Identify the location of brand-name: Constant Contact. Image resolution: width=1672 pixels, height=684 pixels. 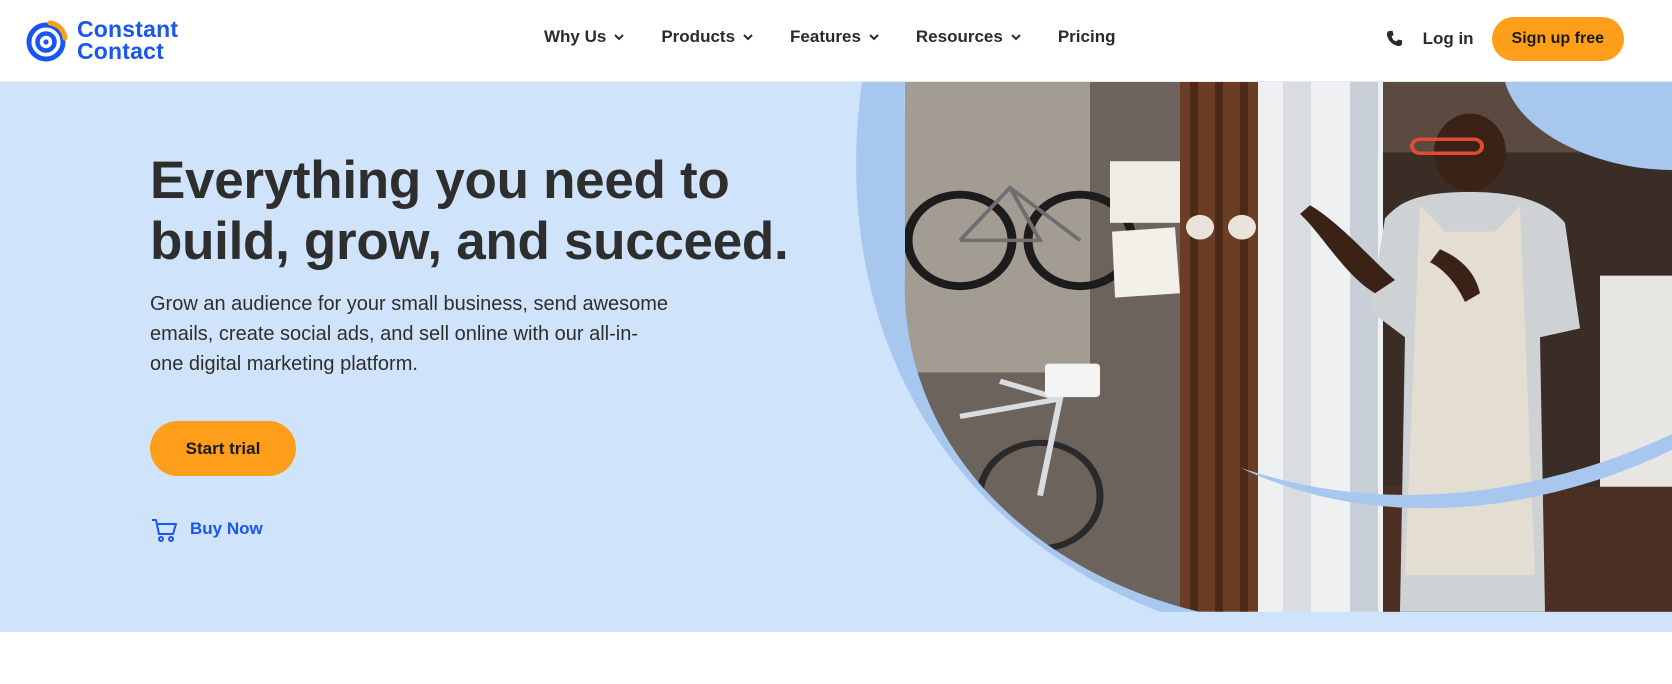
(128, 40).